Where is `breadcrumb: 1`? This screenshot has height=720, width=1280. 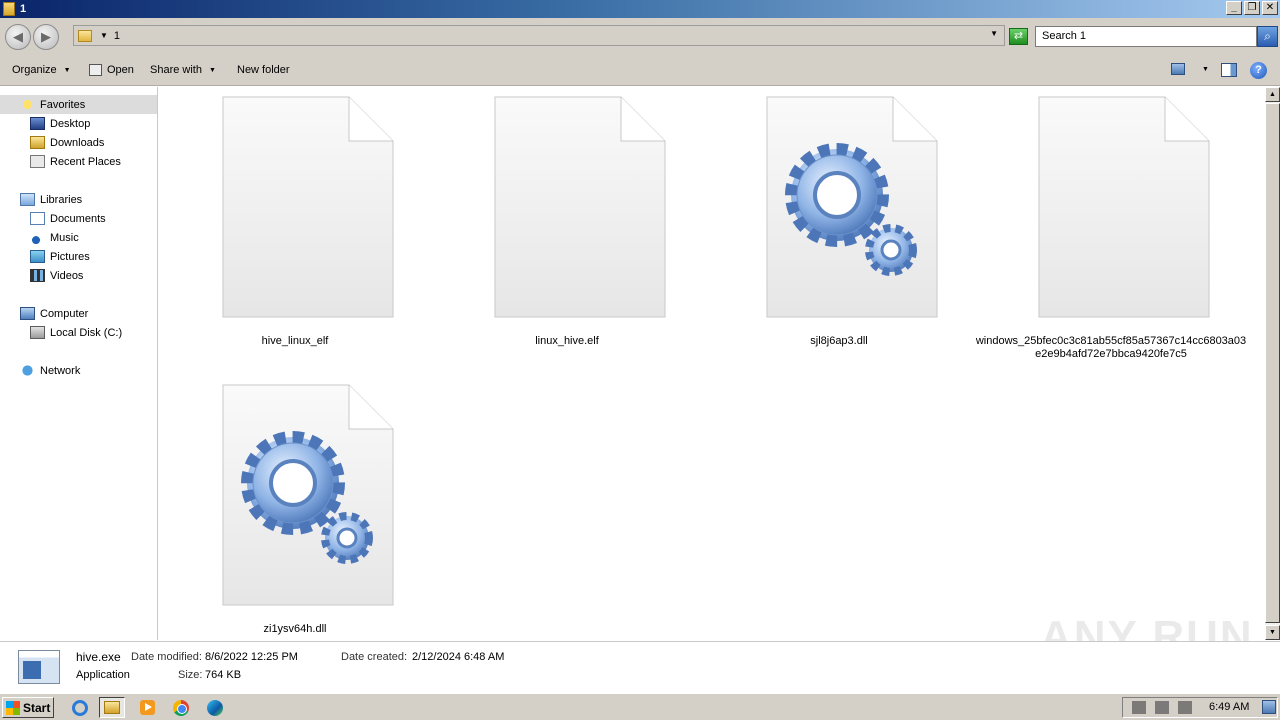
breadcrumb: 1 is located at coordinates (117, 36).